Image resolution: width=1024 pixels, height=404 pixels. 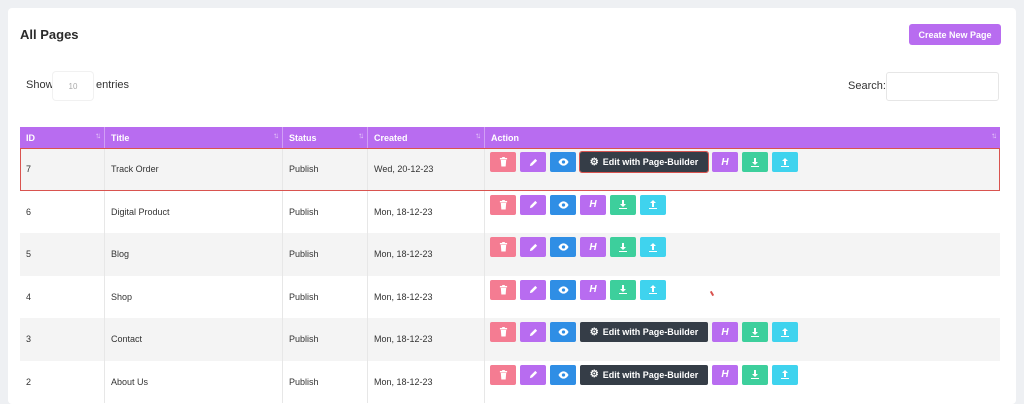 What do you see at coordinates (426, 137) in the screenshot?
I see `column-header-created: Created ↑↓` at bounding box center [426, 137].